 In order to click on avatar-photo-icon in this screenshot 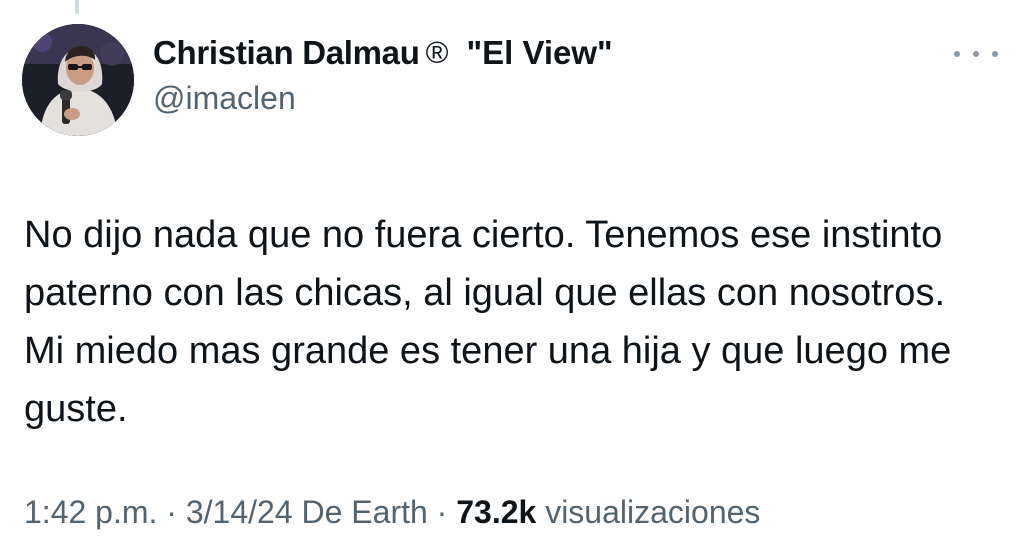, I will do `click(78, 80)`.